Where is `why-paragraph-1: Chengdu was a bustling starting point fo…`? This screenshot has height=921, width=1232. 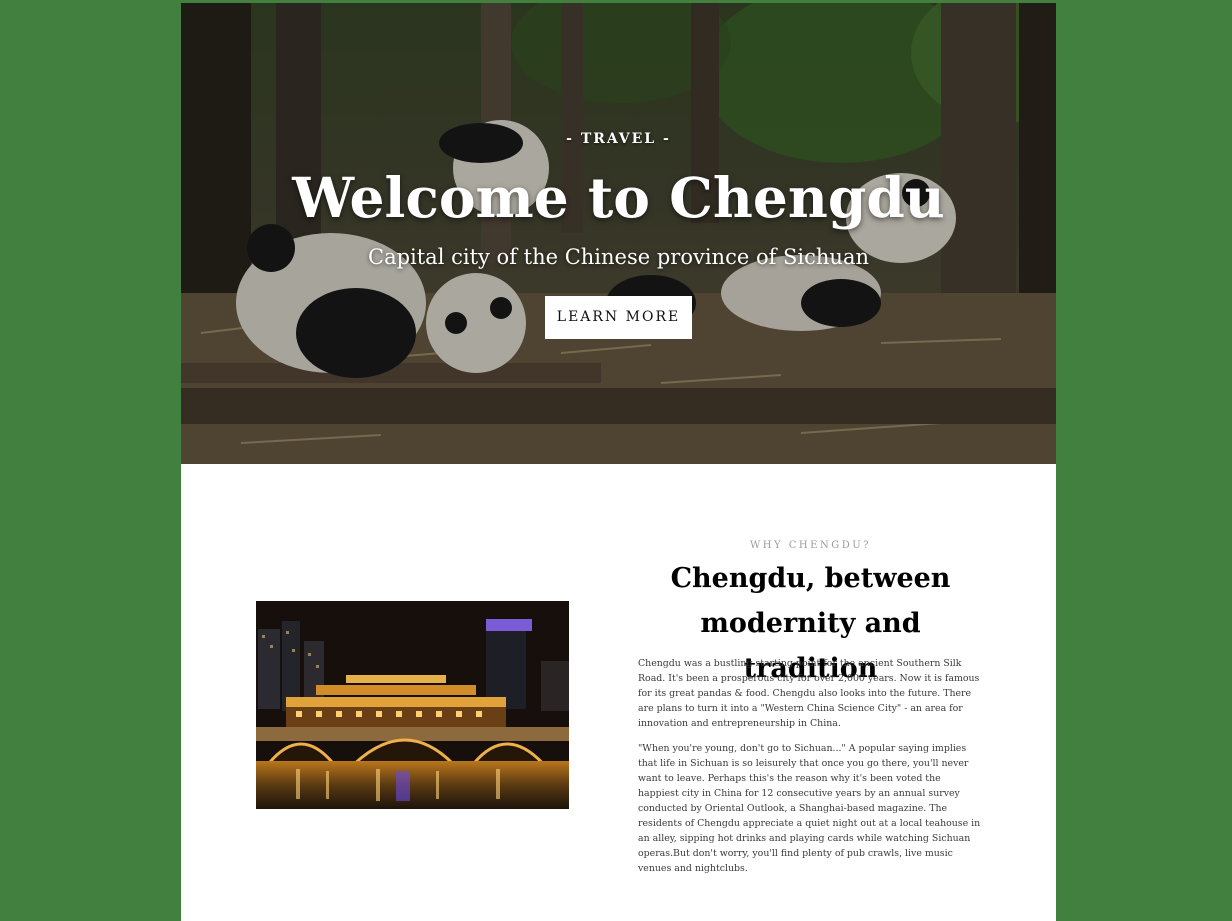 why-paragraph-1: Chengdu was a bustling starting point fo… is located at coordinates (809, 693).